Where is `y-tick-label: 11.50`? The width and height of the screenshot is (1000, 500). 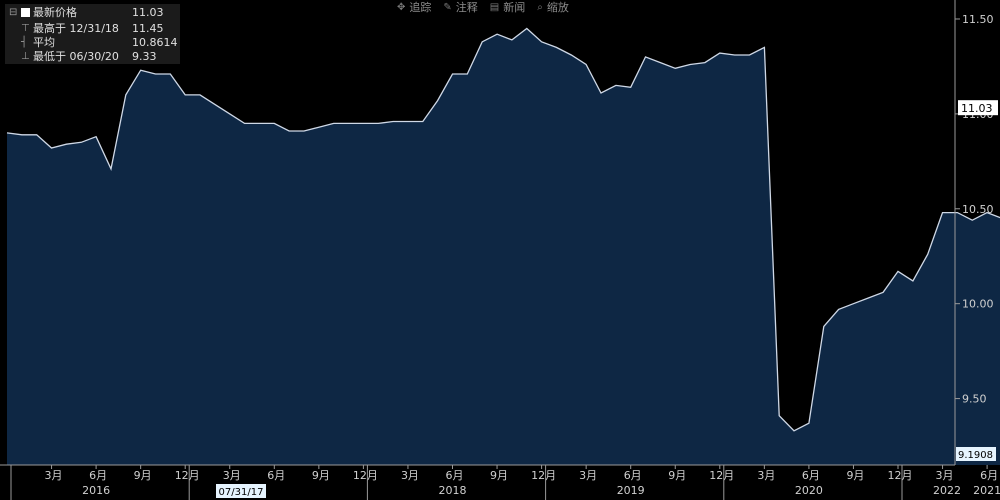 y-tick-label: 11.50 is located at coordinates (978, 19).